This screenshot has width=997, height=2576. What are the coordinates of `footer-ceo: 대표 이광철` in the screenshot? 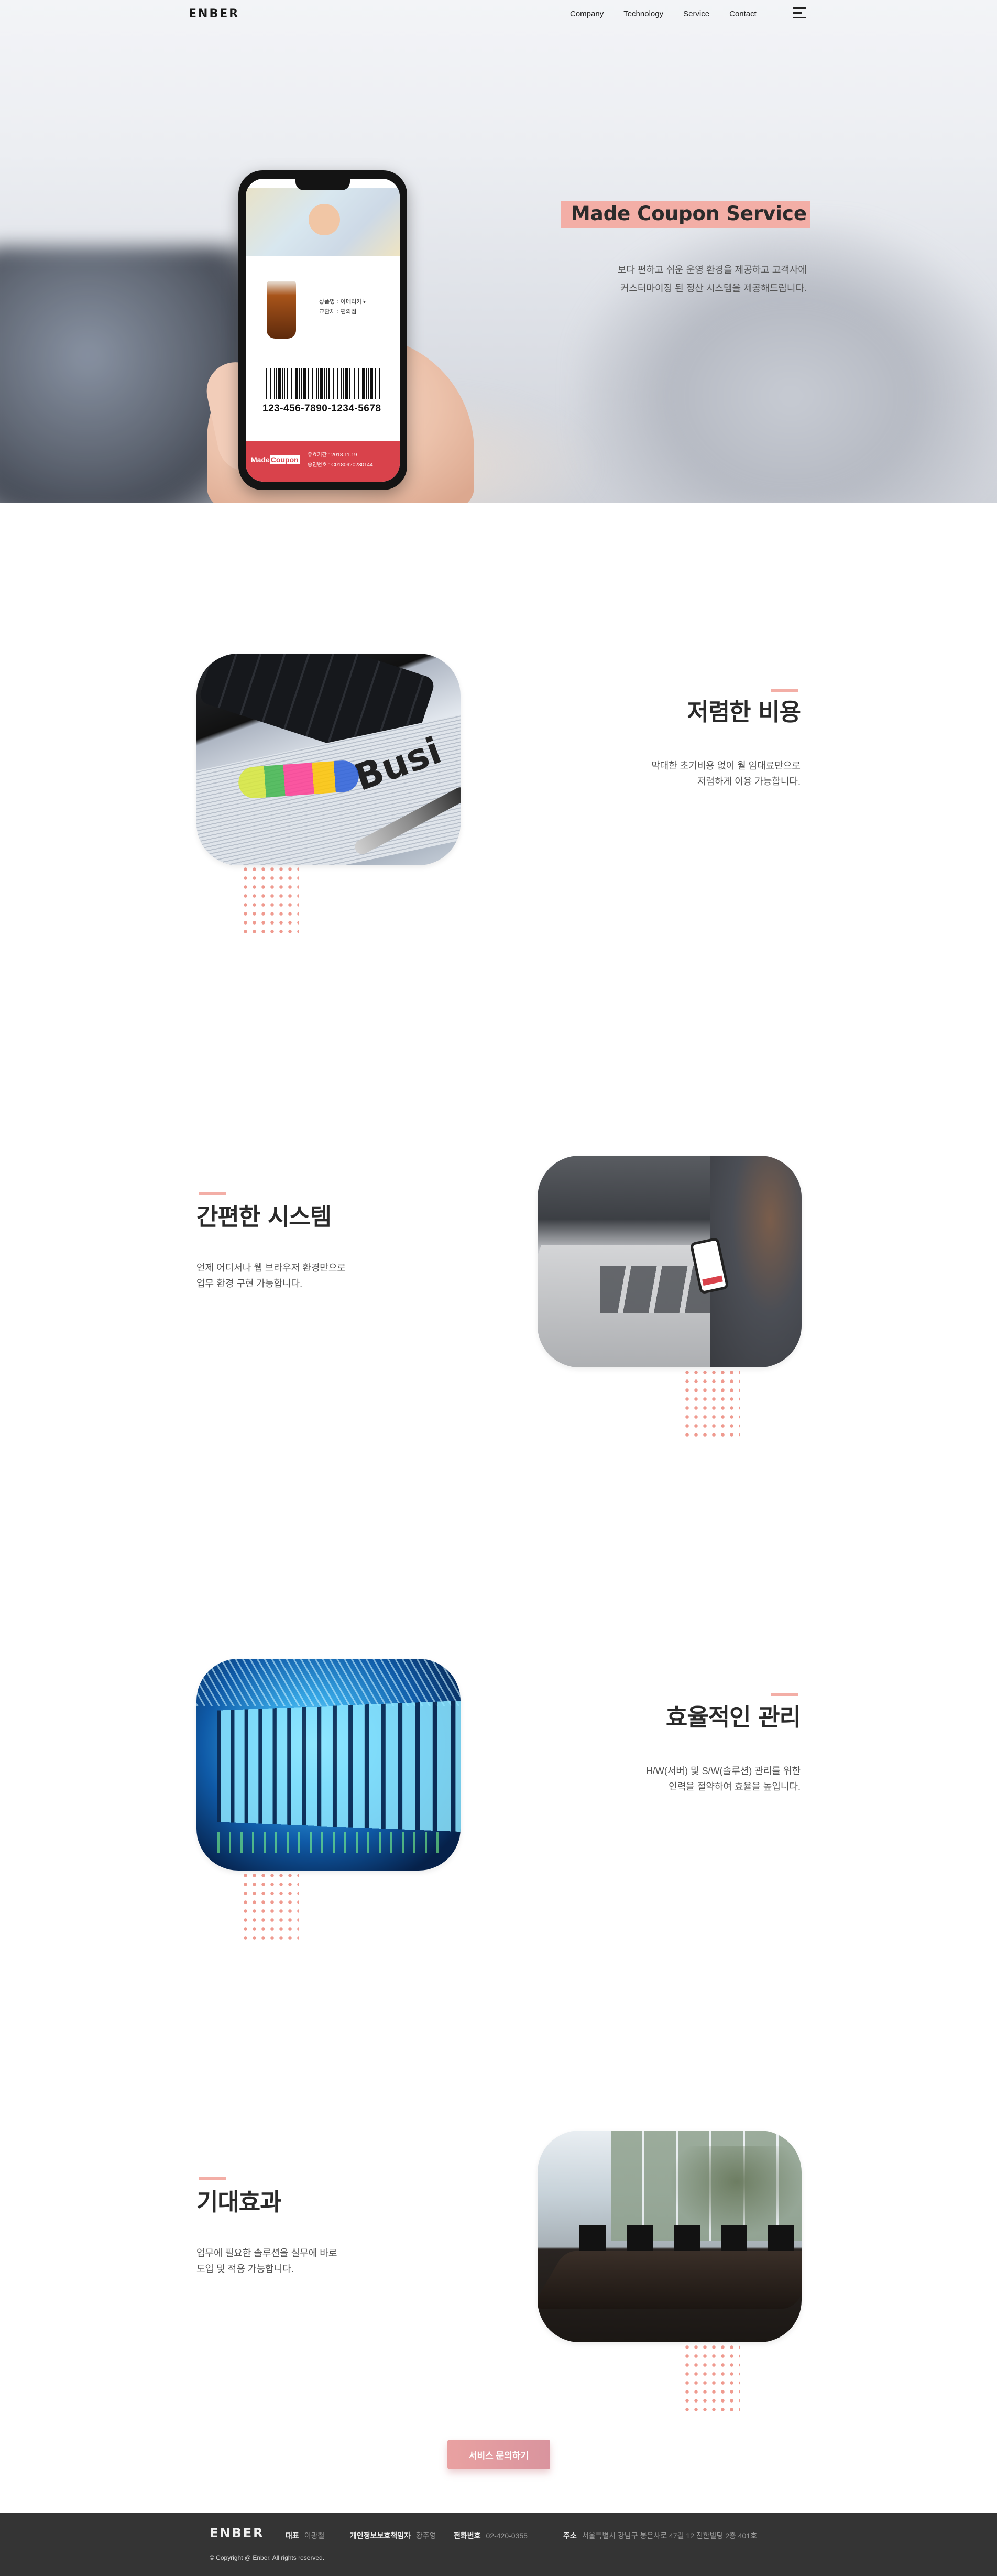 It's located at (305, 2535).